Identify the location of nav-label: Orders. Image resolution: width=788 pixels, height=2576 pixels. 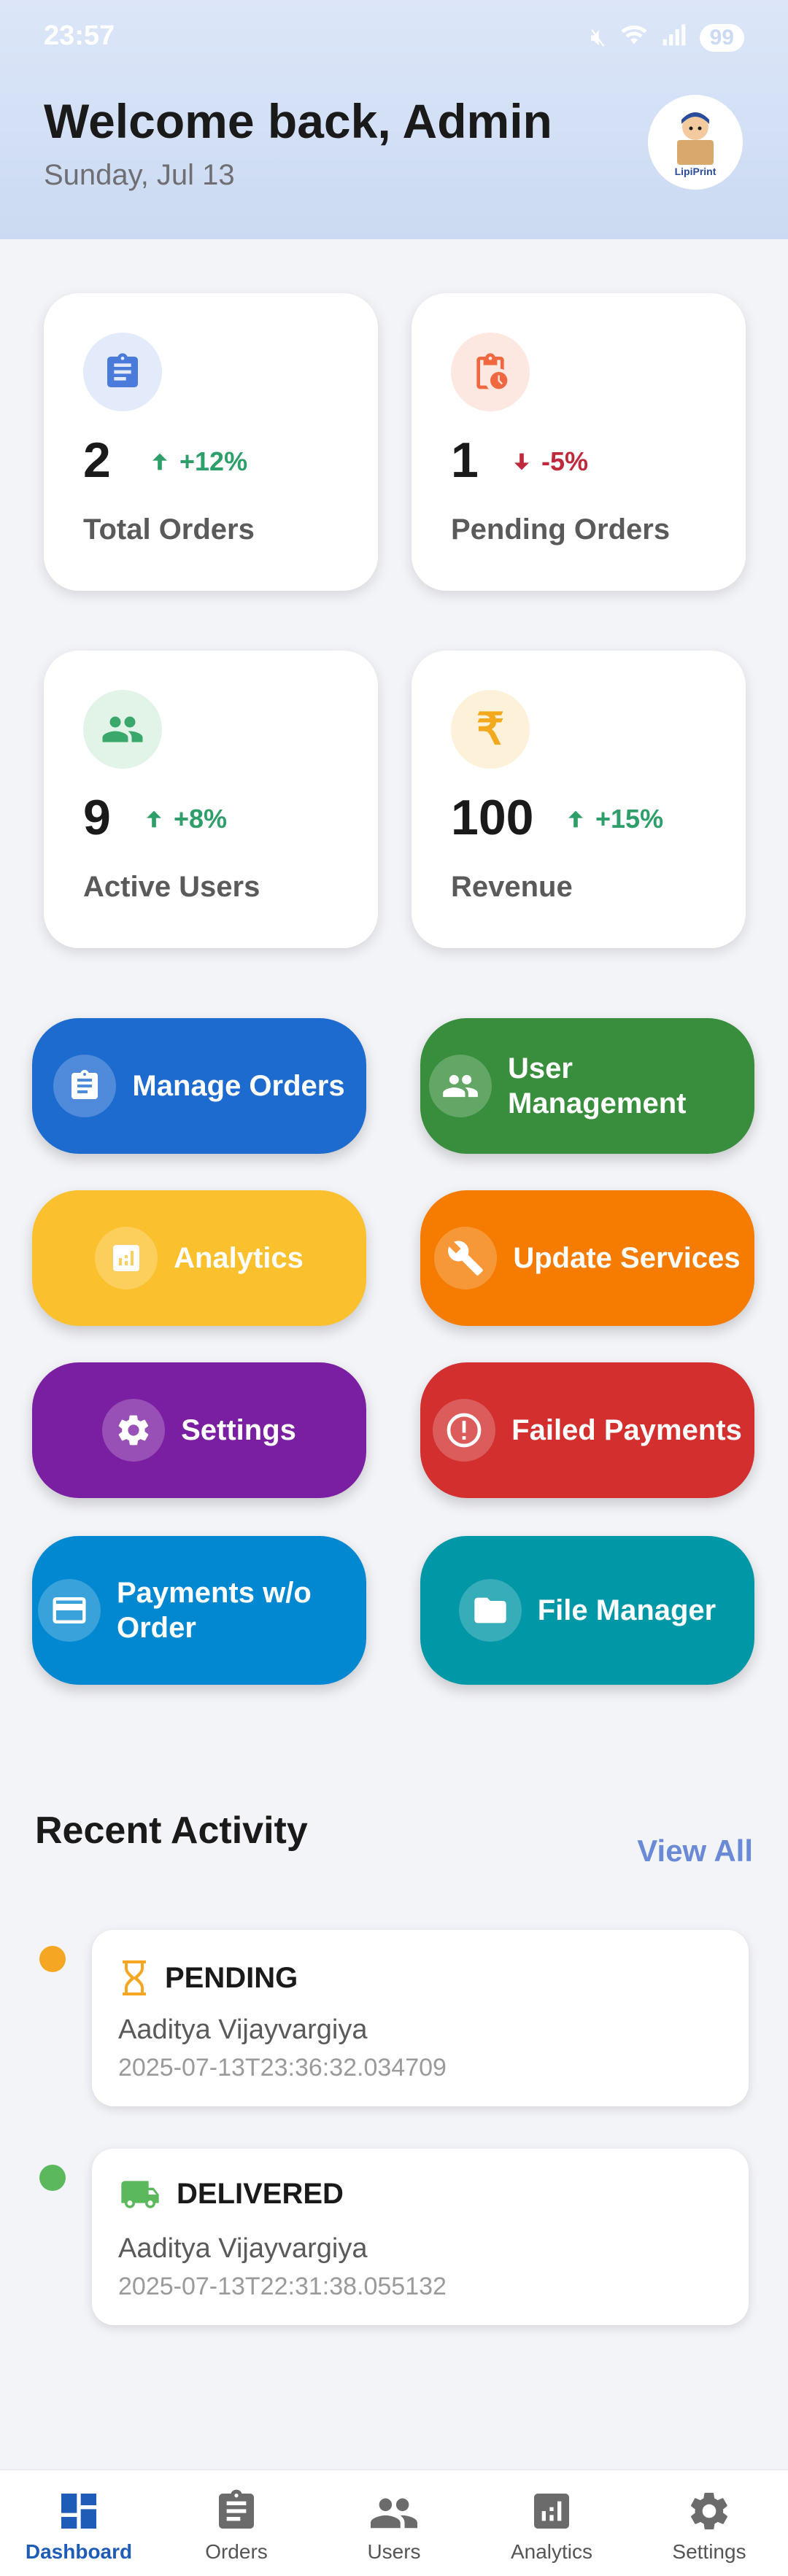
(236, 2552).